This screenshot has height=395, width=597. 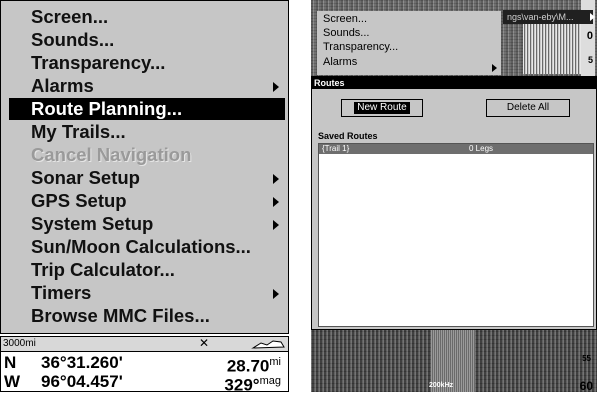 I want to click on longitude-row: W 96°04.457' 329°mag, so click(x=144, y=383).